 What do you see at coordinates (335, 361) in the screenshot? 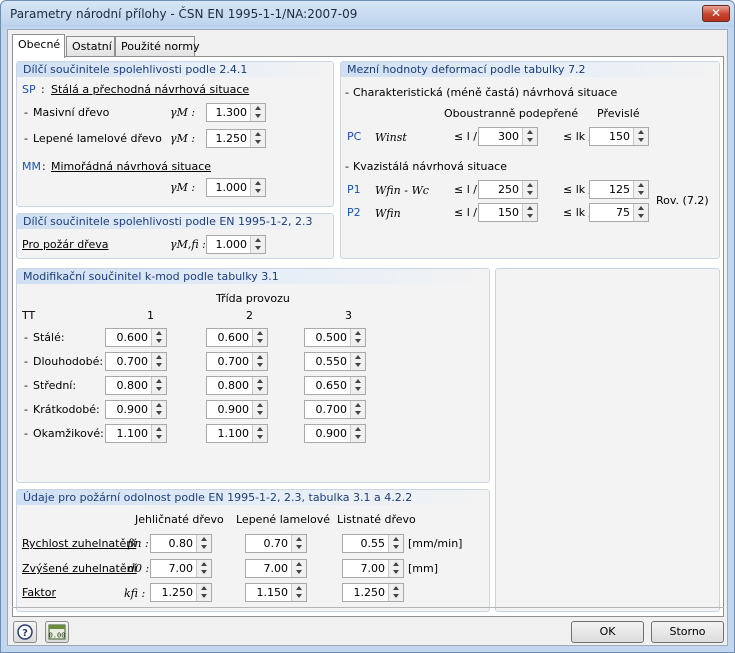
I see `kmod-spinner: 0.550` at bounding box center [335, 361].